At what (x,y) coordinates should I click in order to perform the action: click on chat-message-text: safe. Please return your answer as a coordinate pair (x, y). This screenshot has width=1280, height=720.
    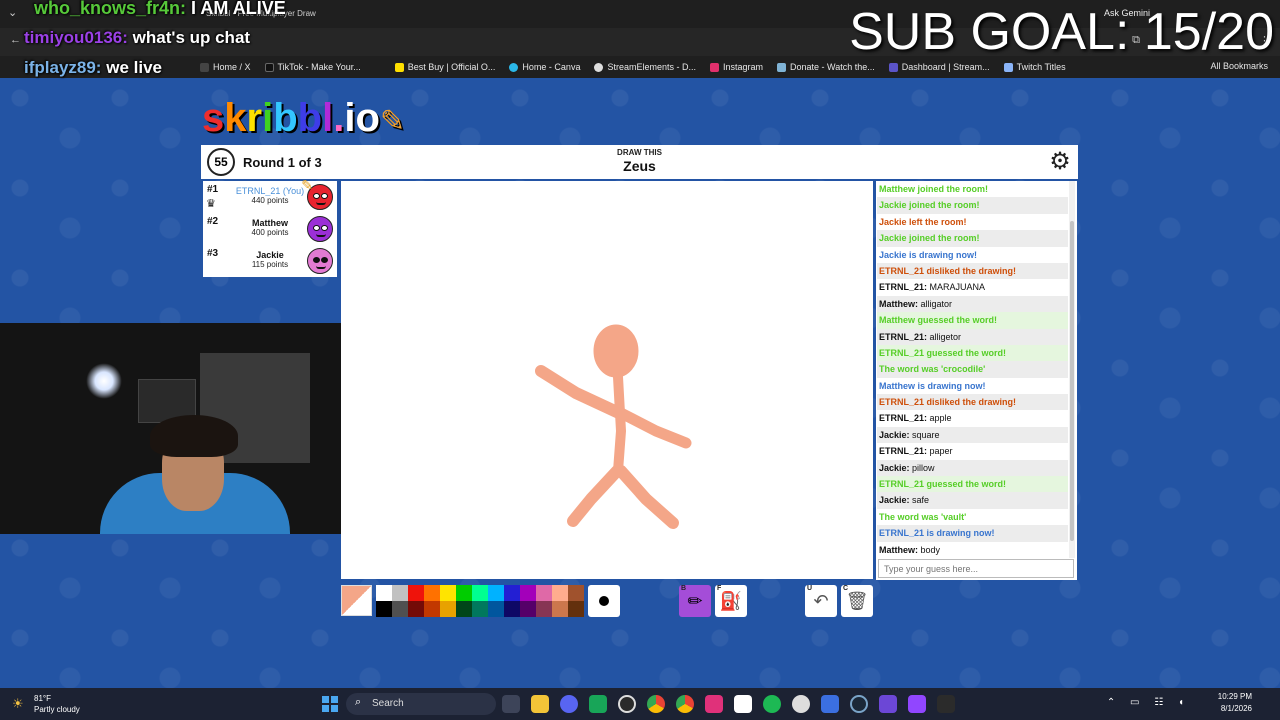
    Looking at the image, I should click on (919, 500).